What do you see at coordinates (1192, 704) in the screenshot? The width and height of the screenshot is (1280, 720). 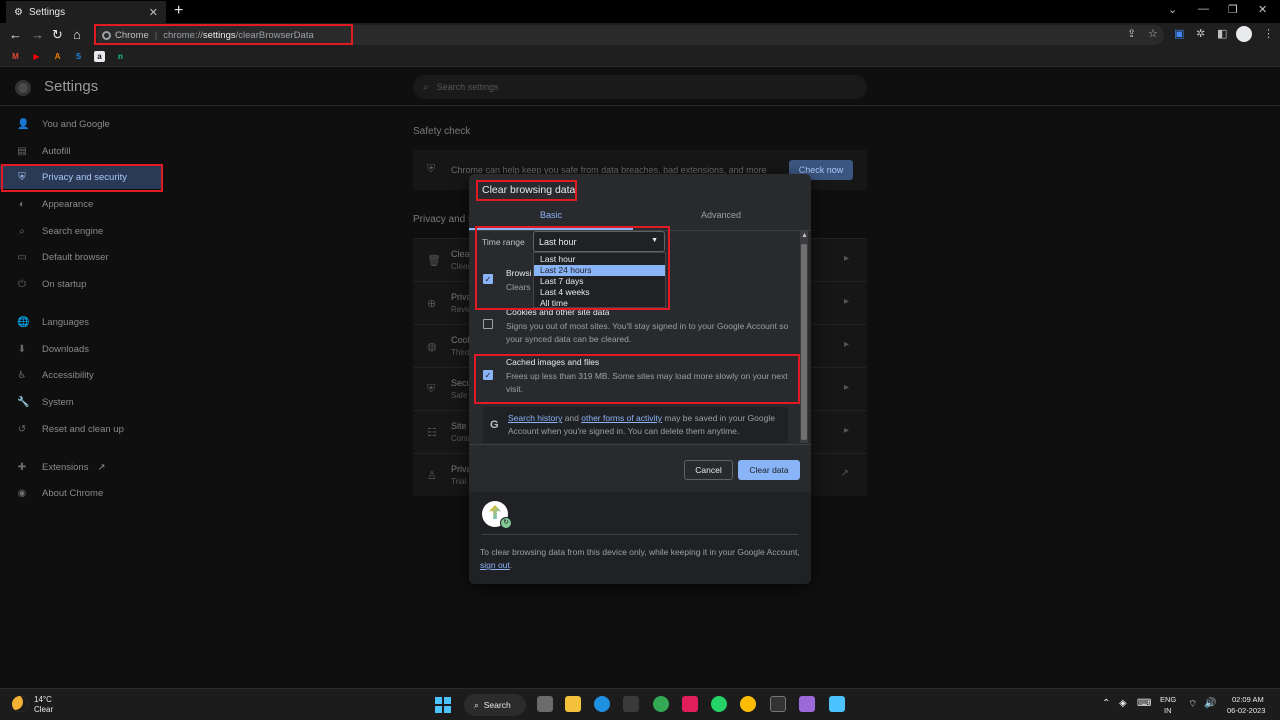 I see `wifi-icon: ⌔` at bounding box center [1192, 704].